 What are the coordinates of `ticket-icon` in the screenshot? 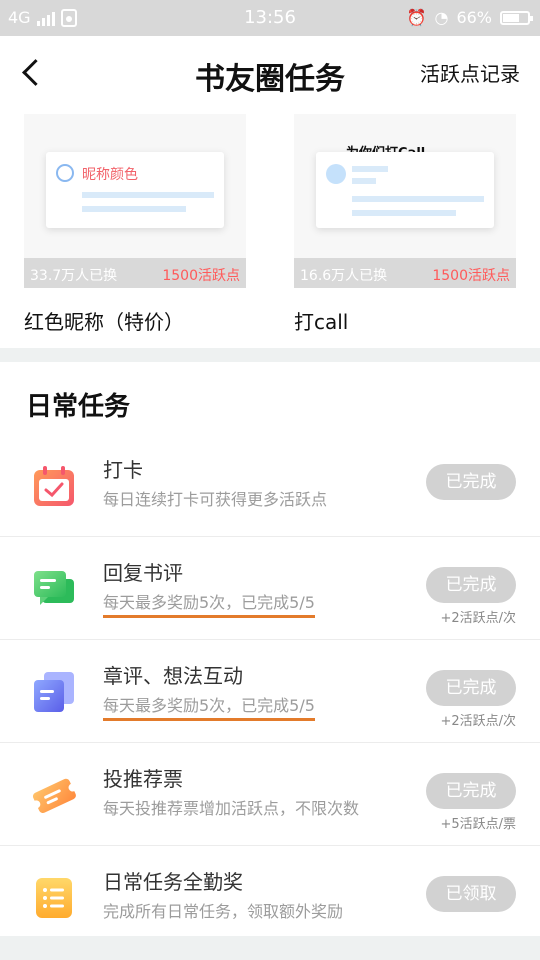 It's located at (54, 796).